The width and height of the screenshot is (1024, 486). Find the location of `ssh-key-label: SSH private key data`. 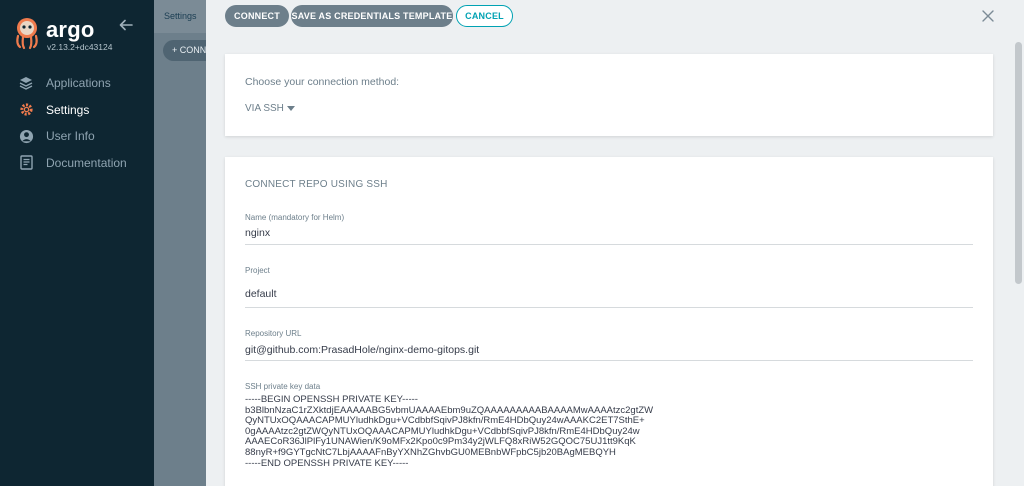

ssh-key-label: SSH private key data is located at coordinates (283, 386).